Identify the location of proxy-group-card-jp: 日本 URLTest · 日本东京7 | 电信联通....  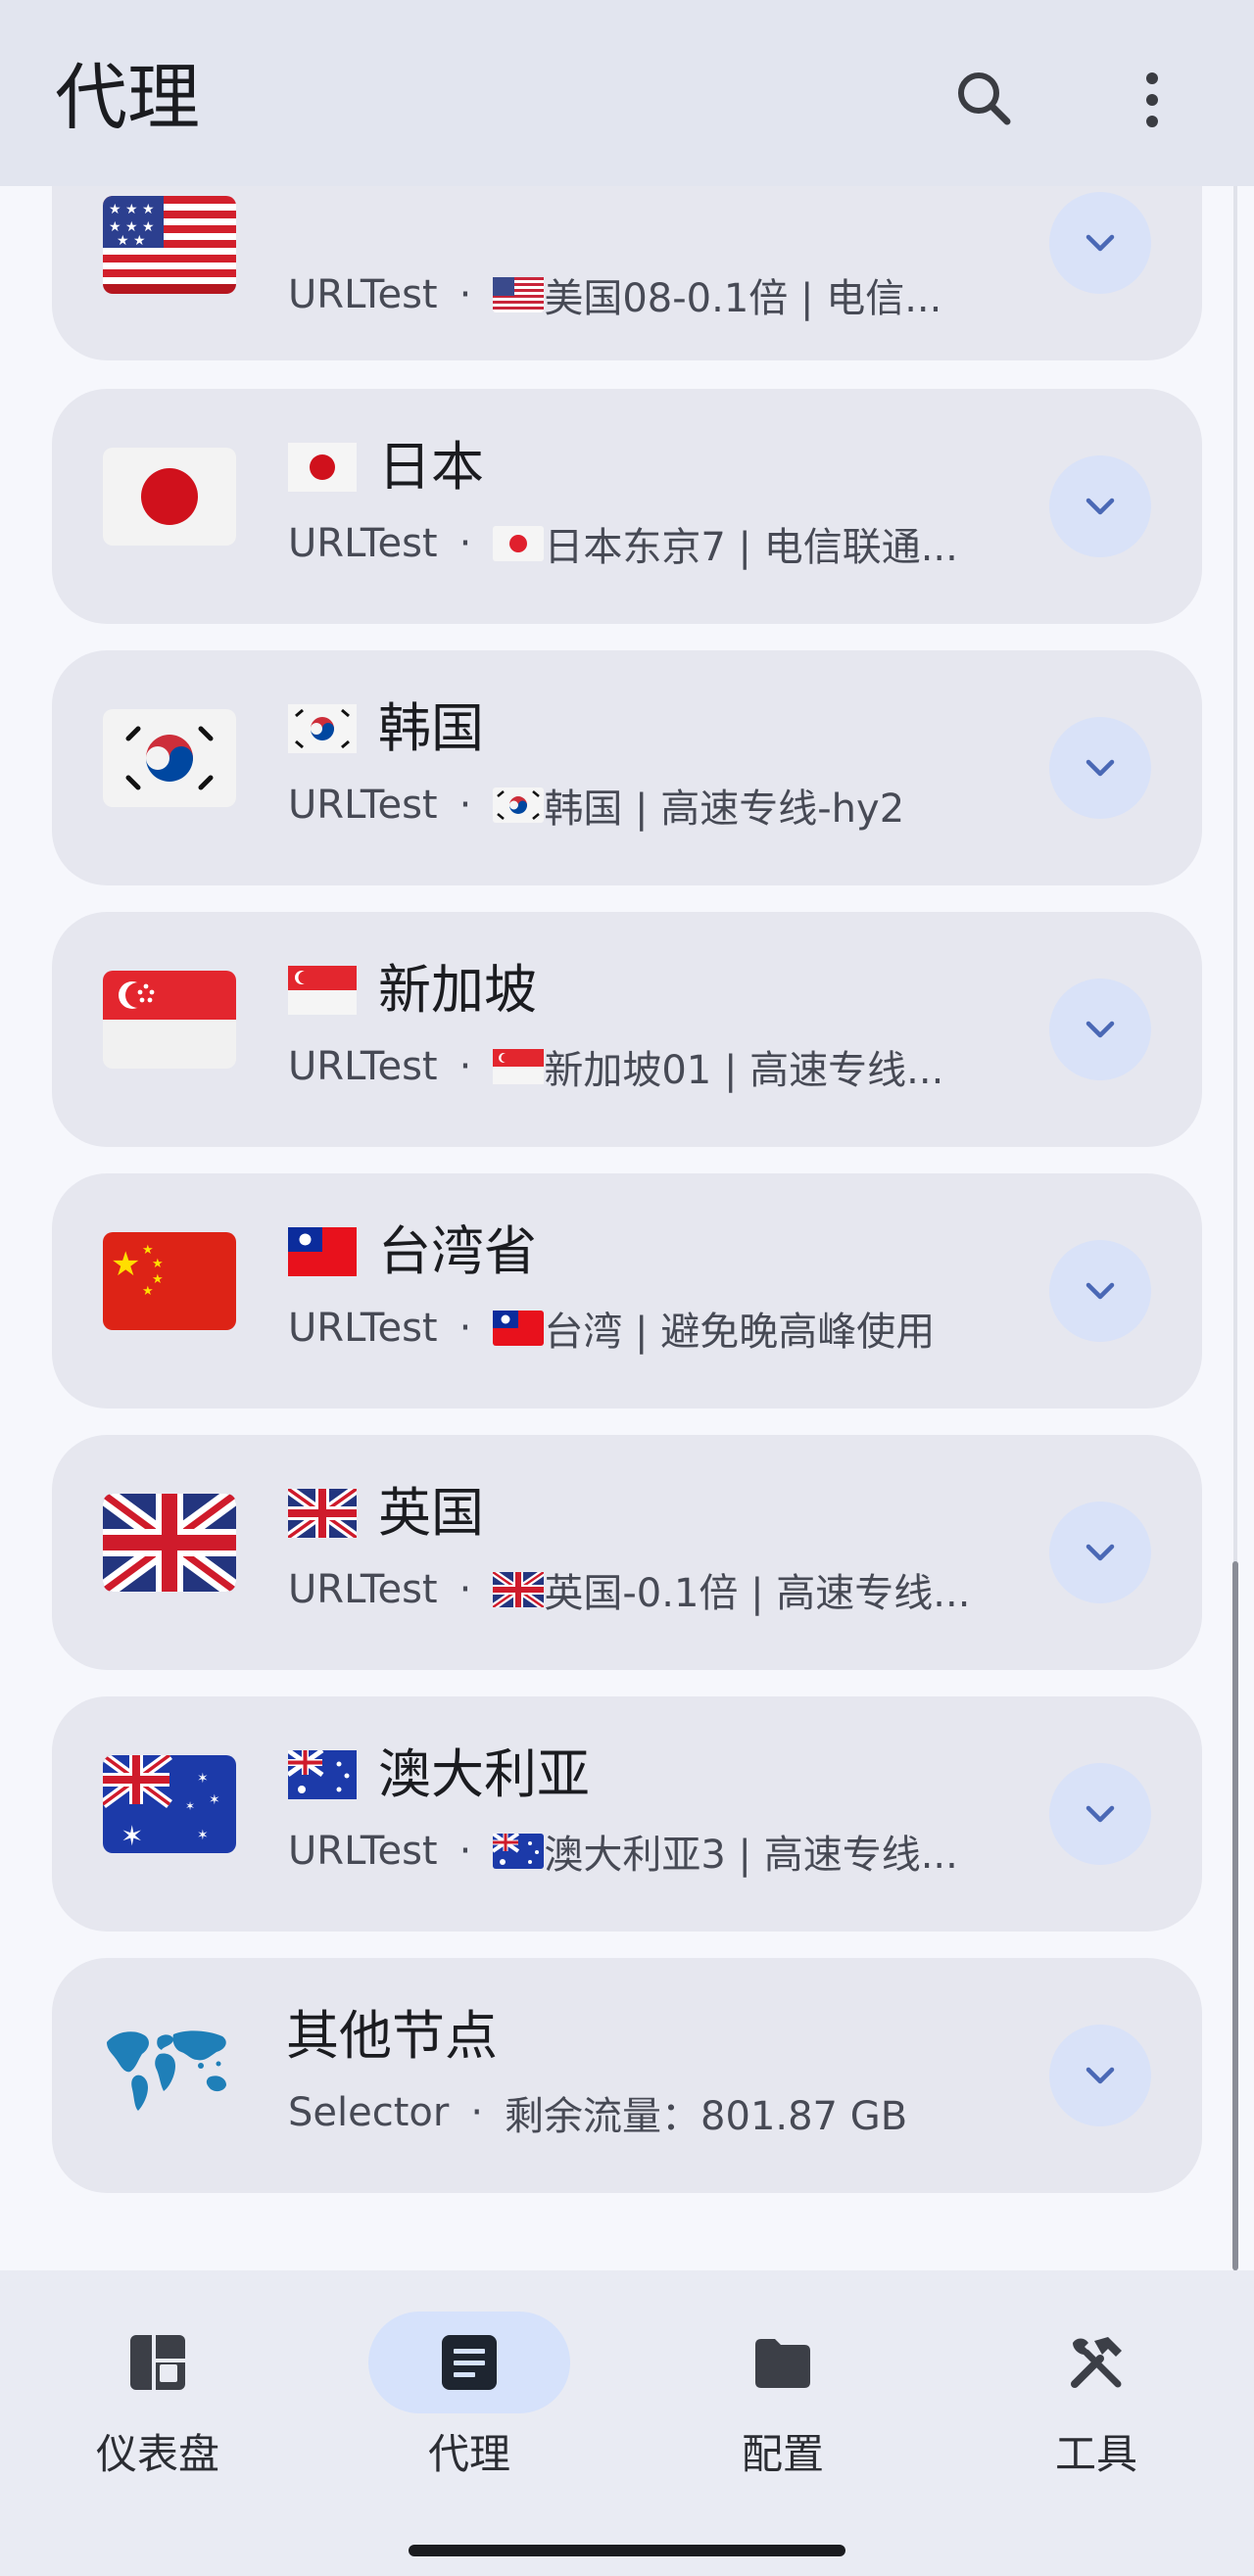
(627, 507).